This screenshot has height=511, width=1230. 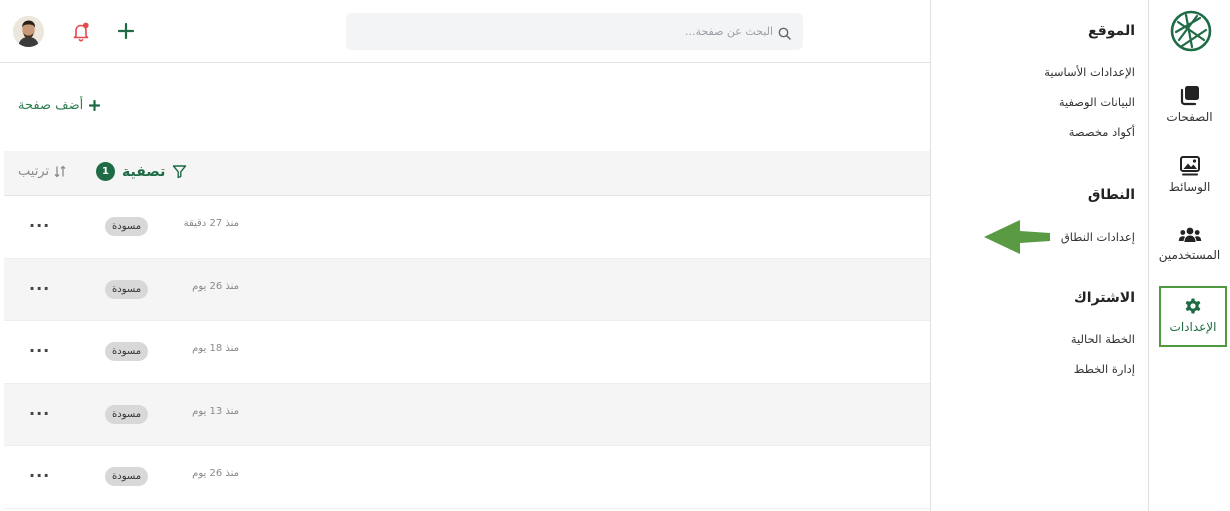 I want to click on filter-icon, so click(x=180, y=172).